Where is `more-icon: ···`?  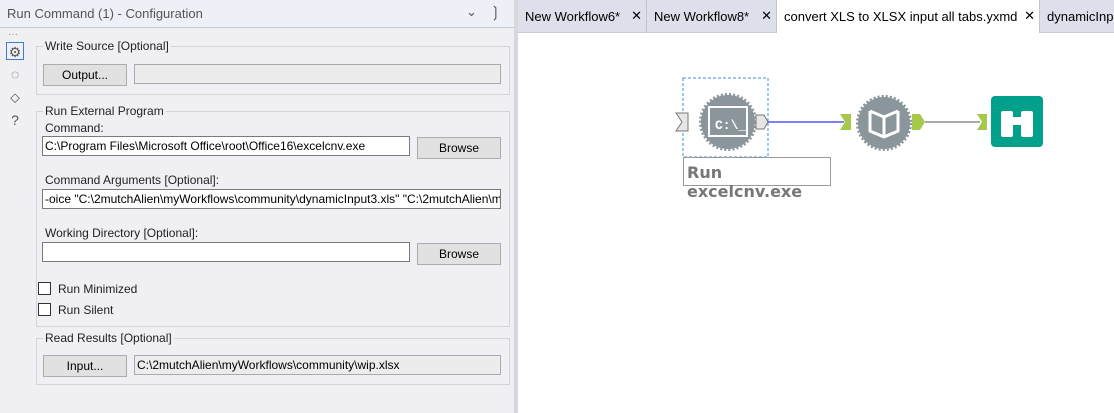 more-icon: ··· is located at coordinates (13, 34).